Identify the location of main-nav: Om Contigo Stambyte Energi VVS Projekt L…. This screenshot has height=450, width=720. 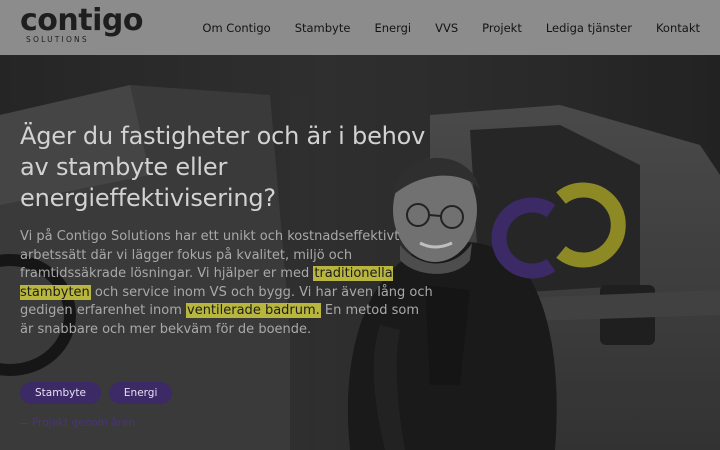
(451, 27).